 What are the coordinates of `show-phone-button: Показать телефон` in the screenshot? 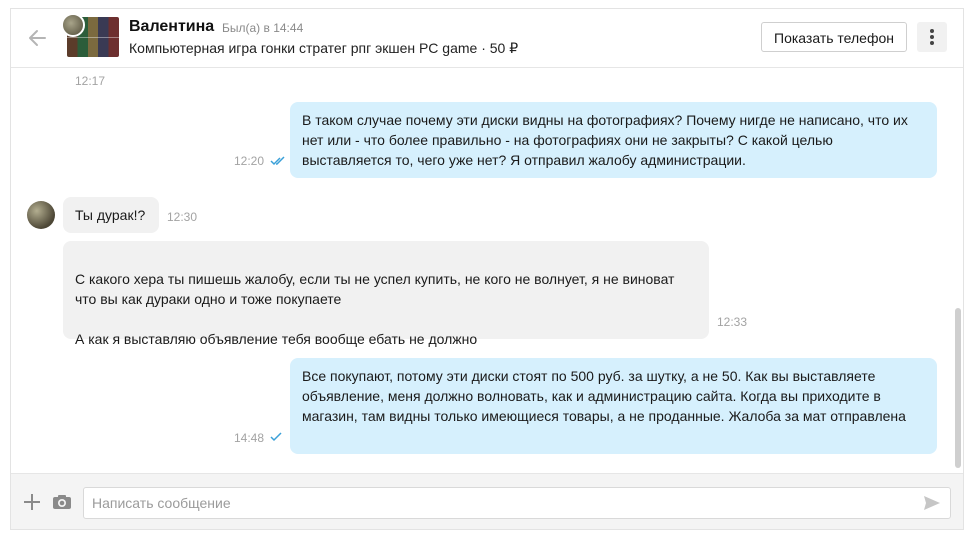 It's located at (834, 37).